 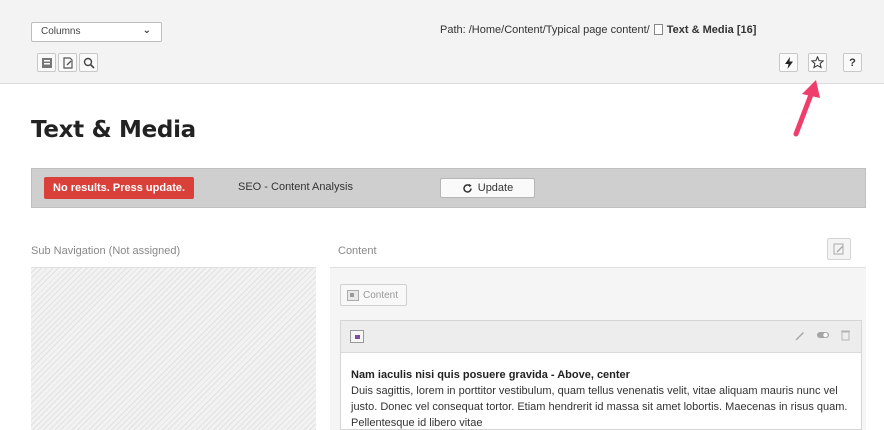 I want to click on list-view-icon, so click(x=46, y=62).